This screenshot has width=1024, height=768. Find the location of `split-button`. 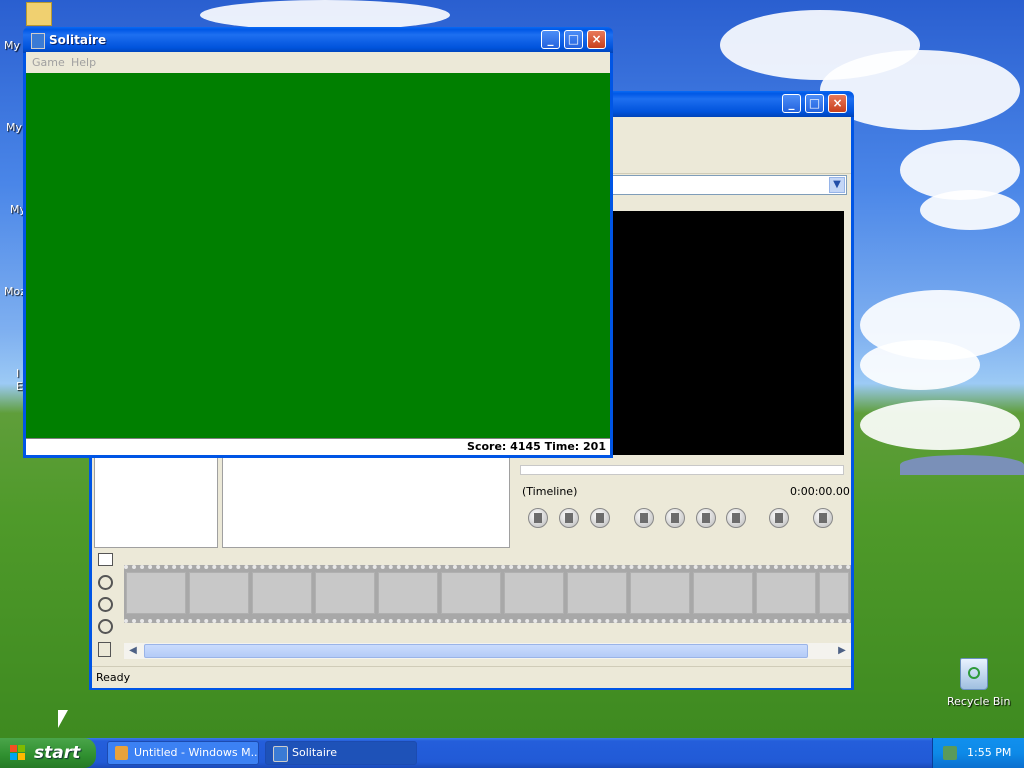

split-button is located at coordinates (823, 518).